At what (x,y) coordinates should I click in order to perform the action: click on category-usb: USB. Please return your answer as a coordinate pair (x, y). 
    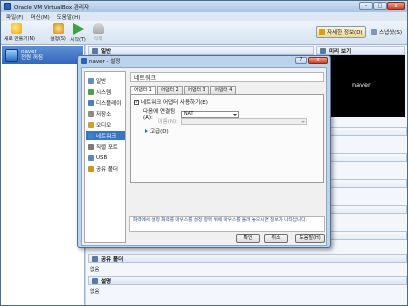
    Looking at the image, I should click on (105, 157).